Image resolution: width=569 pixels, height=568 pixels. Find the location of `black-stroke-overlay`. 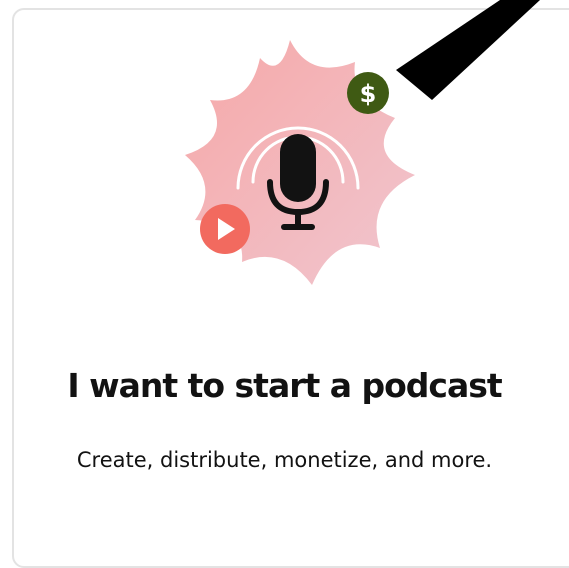

black-stroke-overlay is located at coordinates (468, 50).